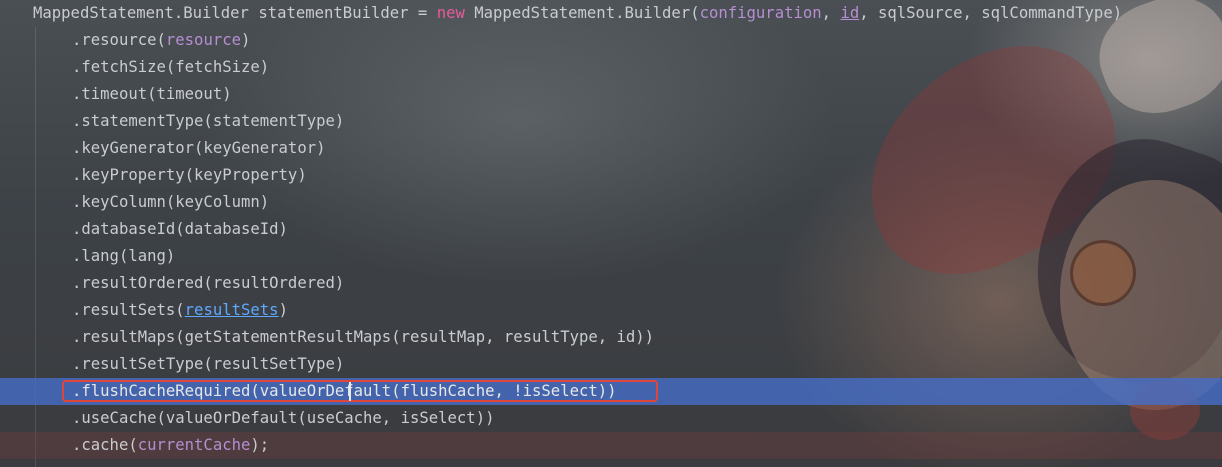 The image size is (1222, 467). Describe the element at coordinates (582, 13) in the screenshot. I see `code-text: MappedStatement.Builder(` at that location.